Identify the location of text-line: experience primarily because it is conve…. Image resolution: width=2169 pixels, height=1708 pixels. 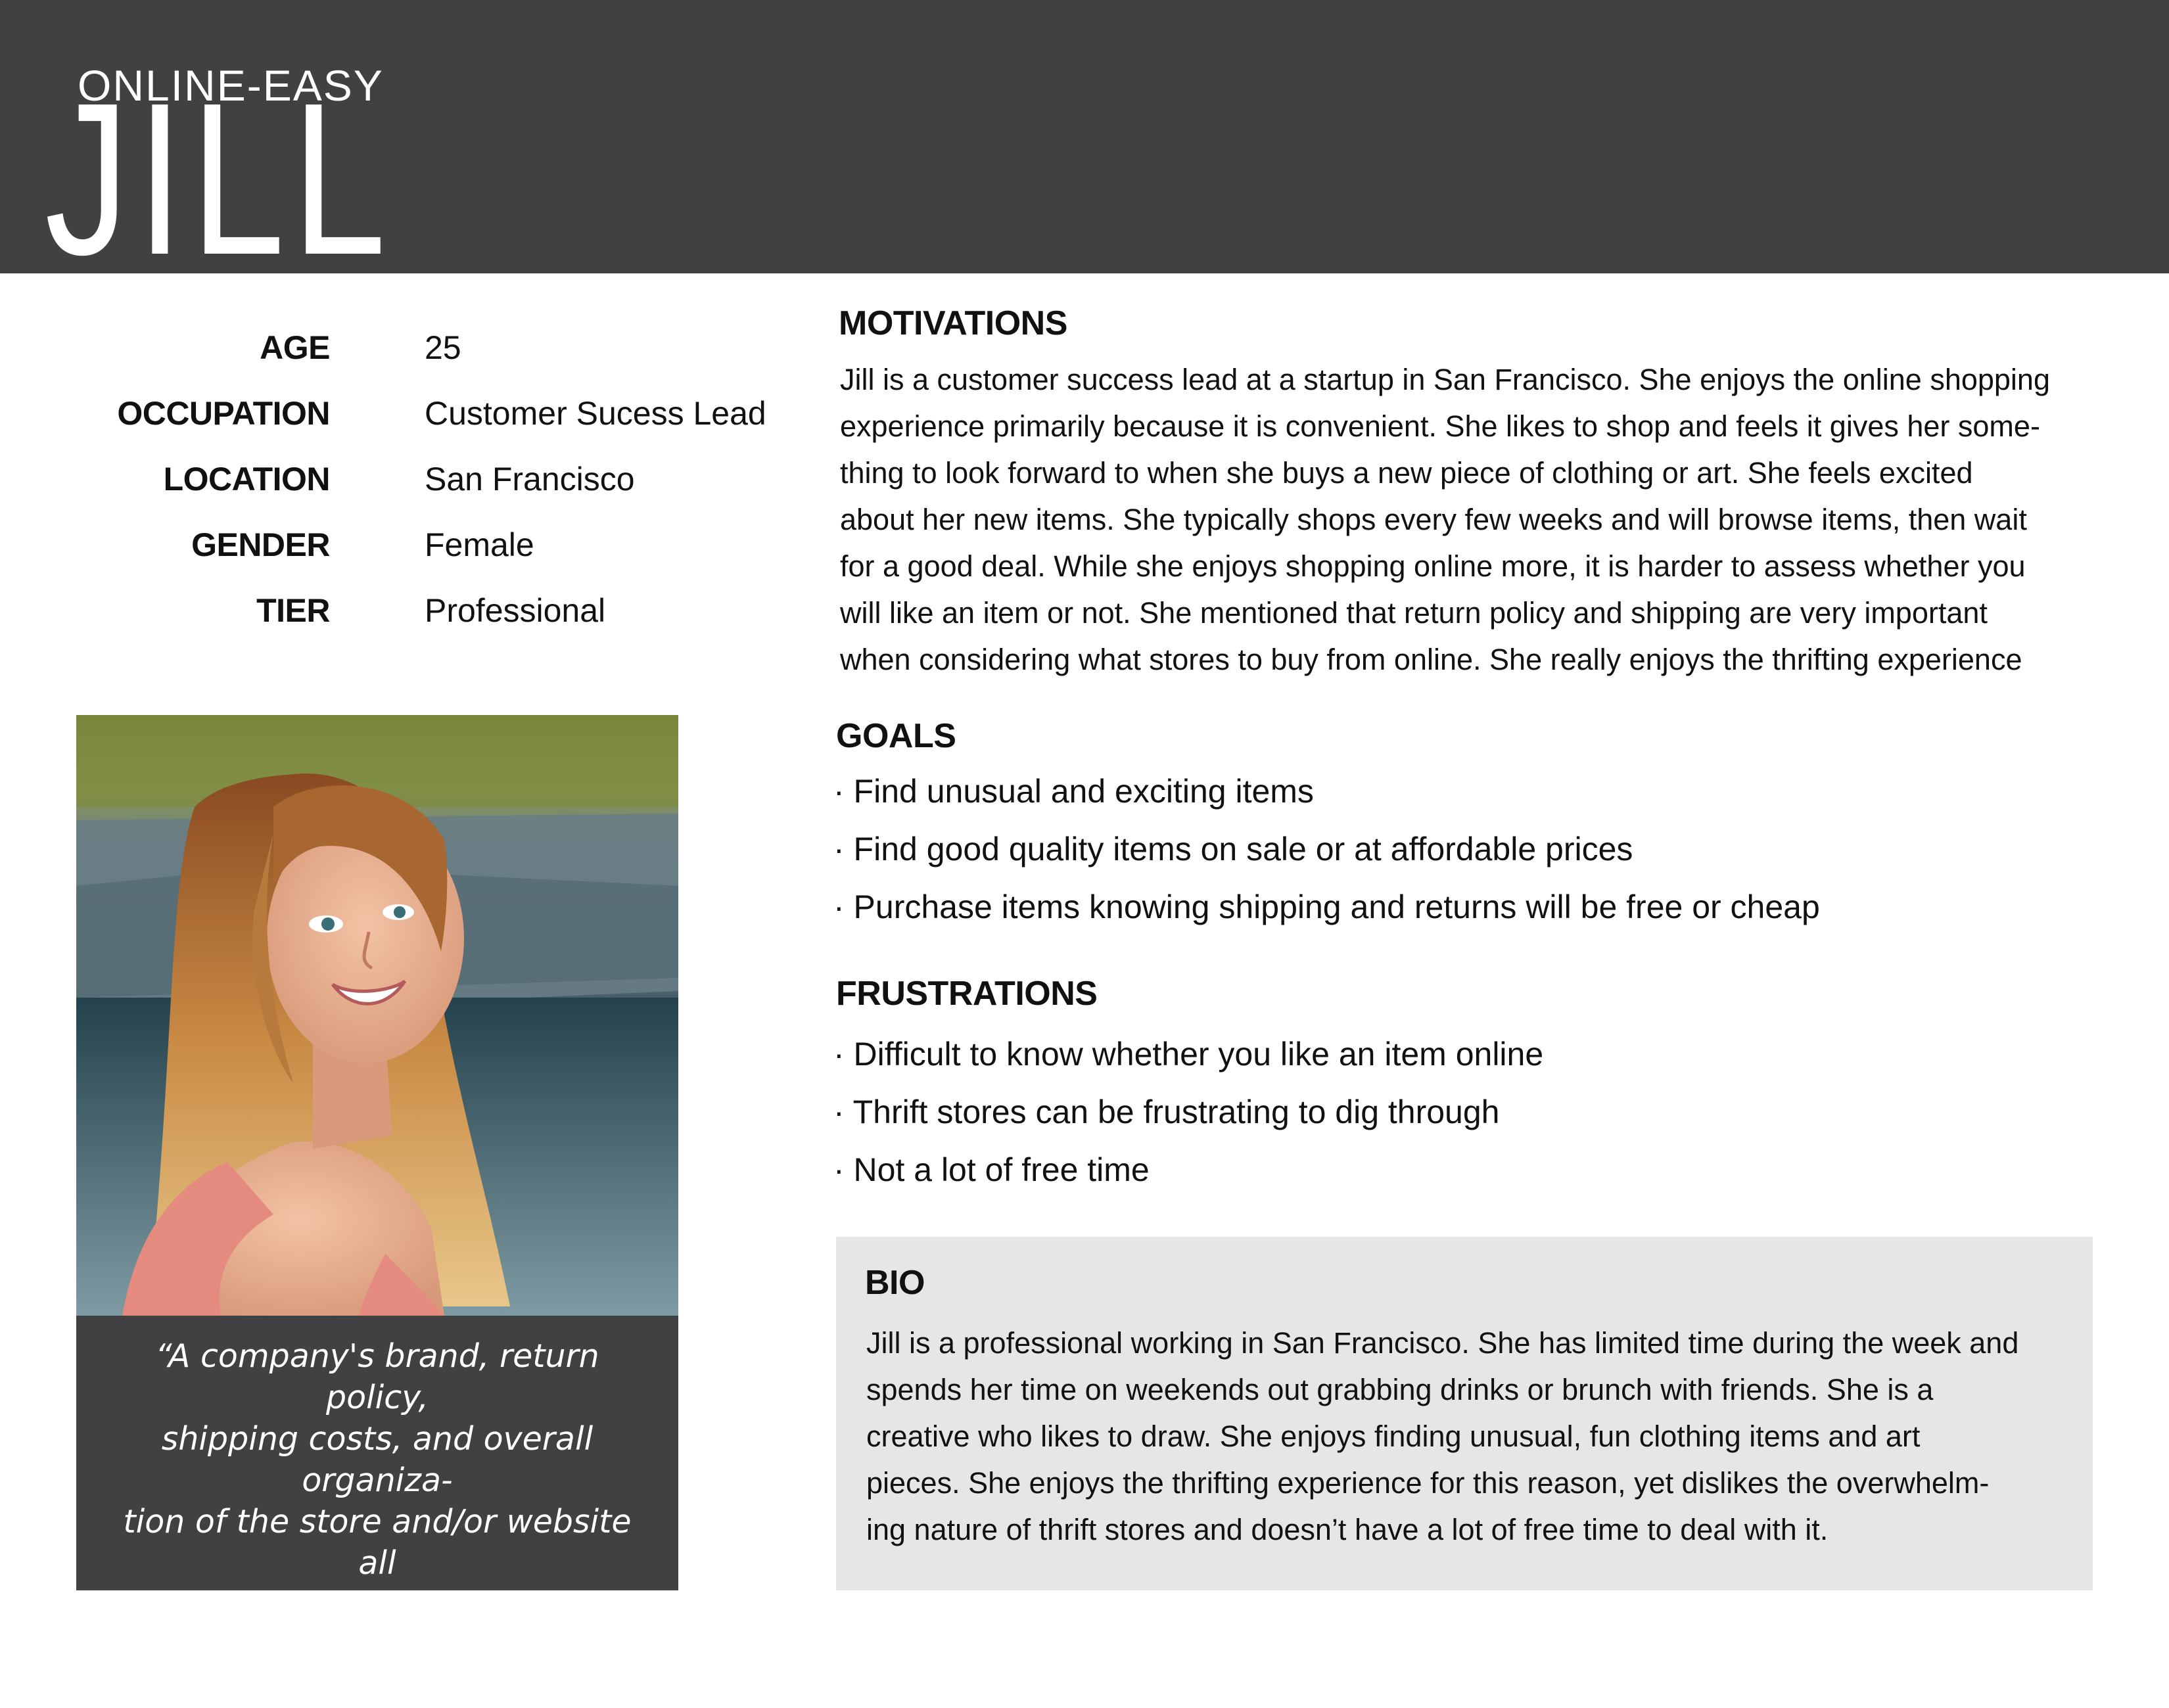
(1440, 426).